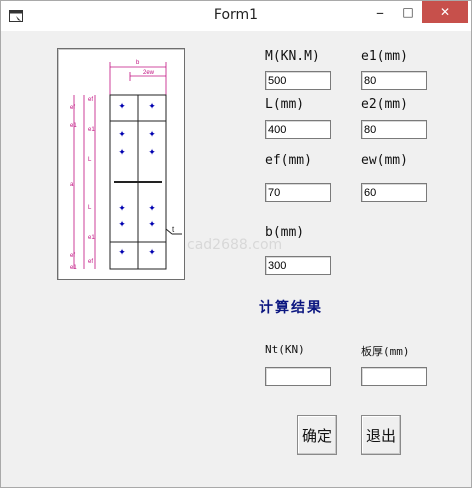 The width and height of the screenshot is (472, 488). I want to click on results-title: 计算结果, so click(291, 308).